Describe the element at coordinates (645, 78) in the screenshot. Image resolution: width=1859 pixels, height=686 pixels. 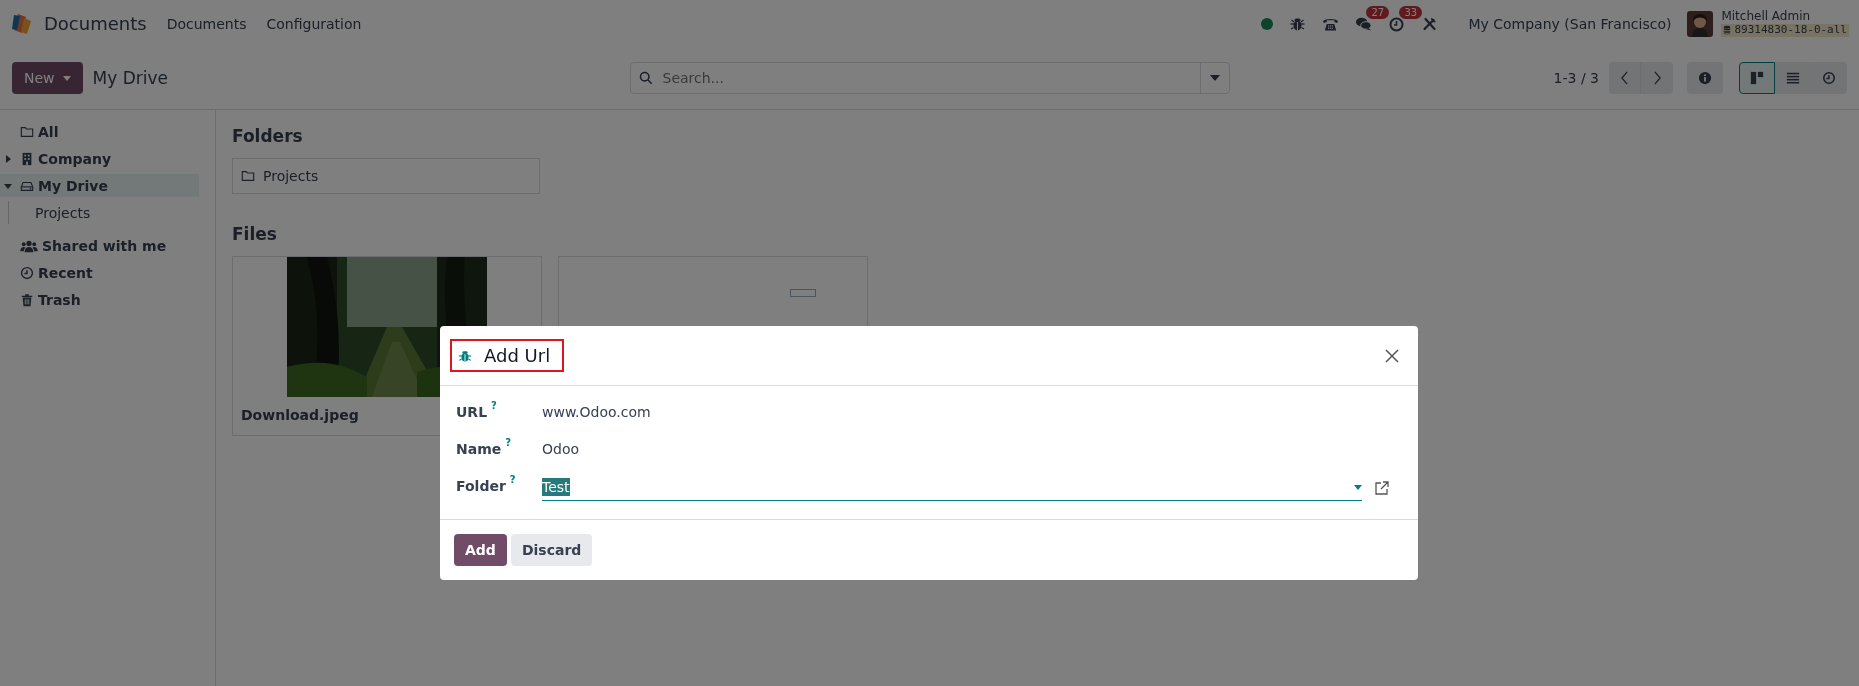
I see `search-icon` at that location.